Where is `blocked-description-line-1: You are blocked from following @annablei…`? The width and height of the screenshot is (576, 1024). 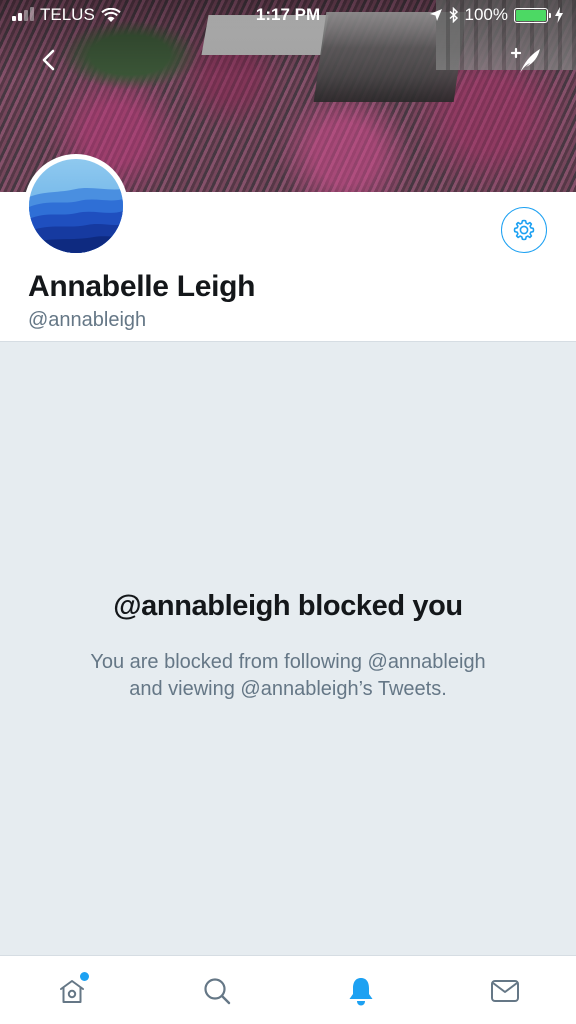 blocked-description-line-1: You are blocked from following @annablei… is located at coordinates (288, 662).